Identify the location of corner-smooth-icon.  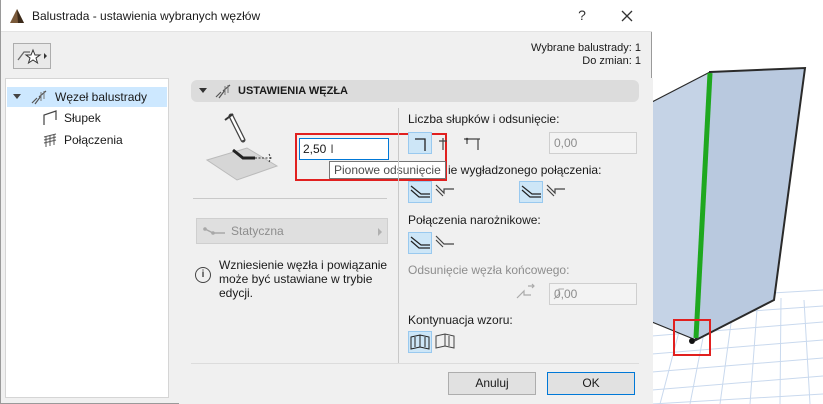
(420, 242).